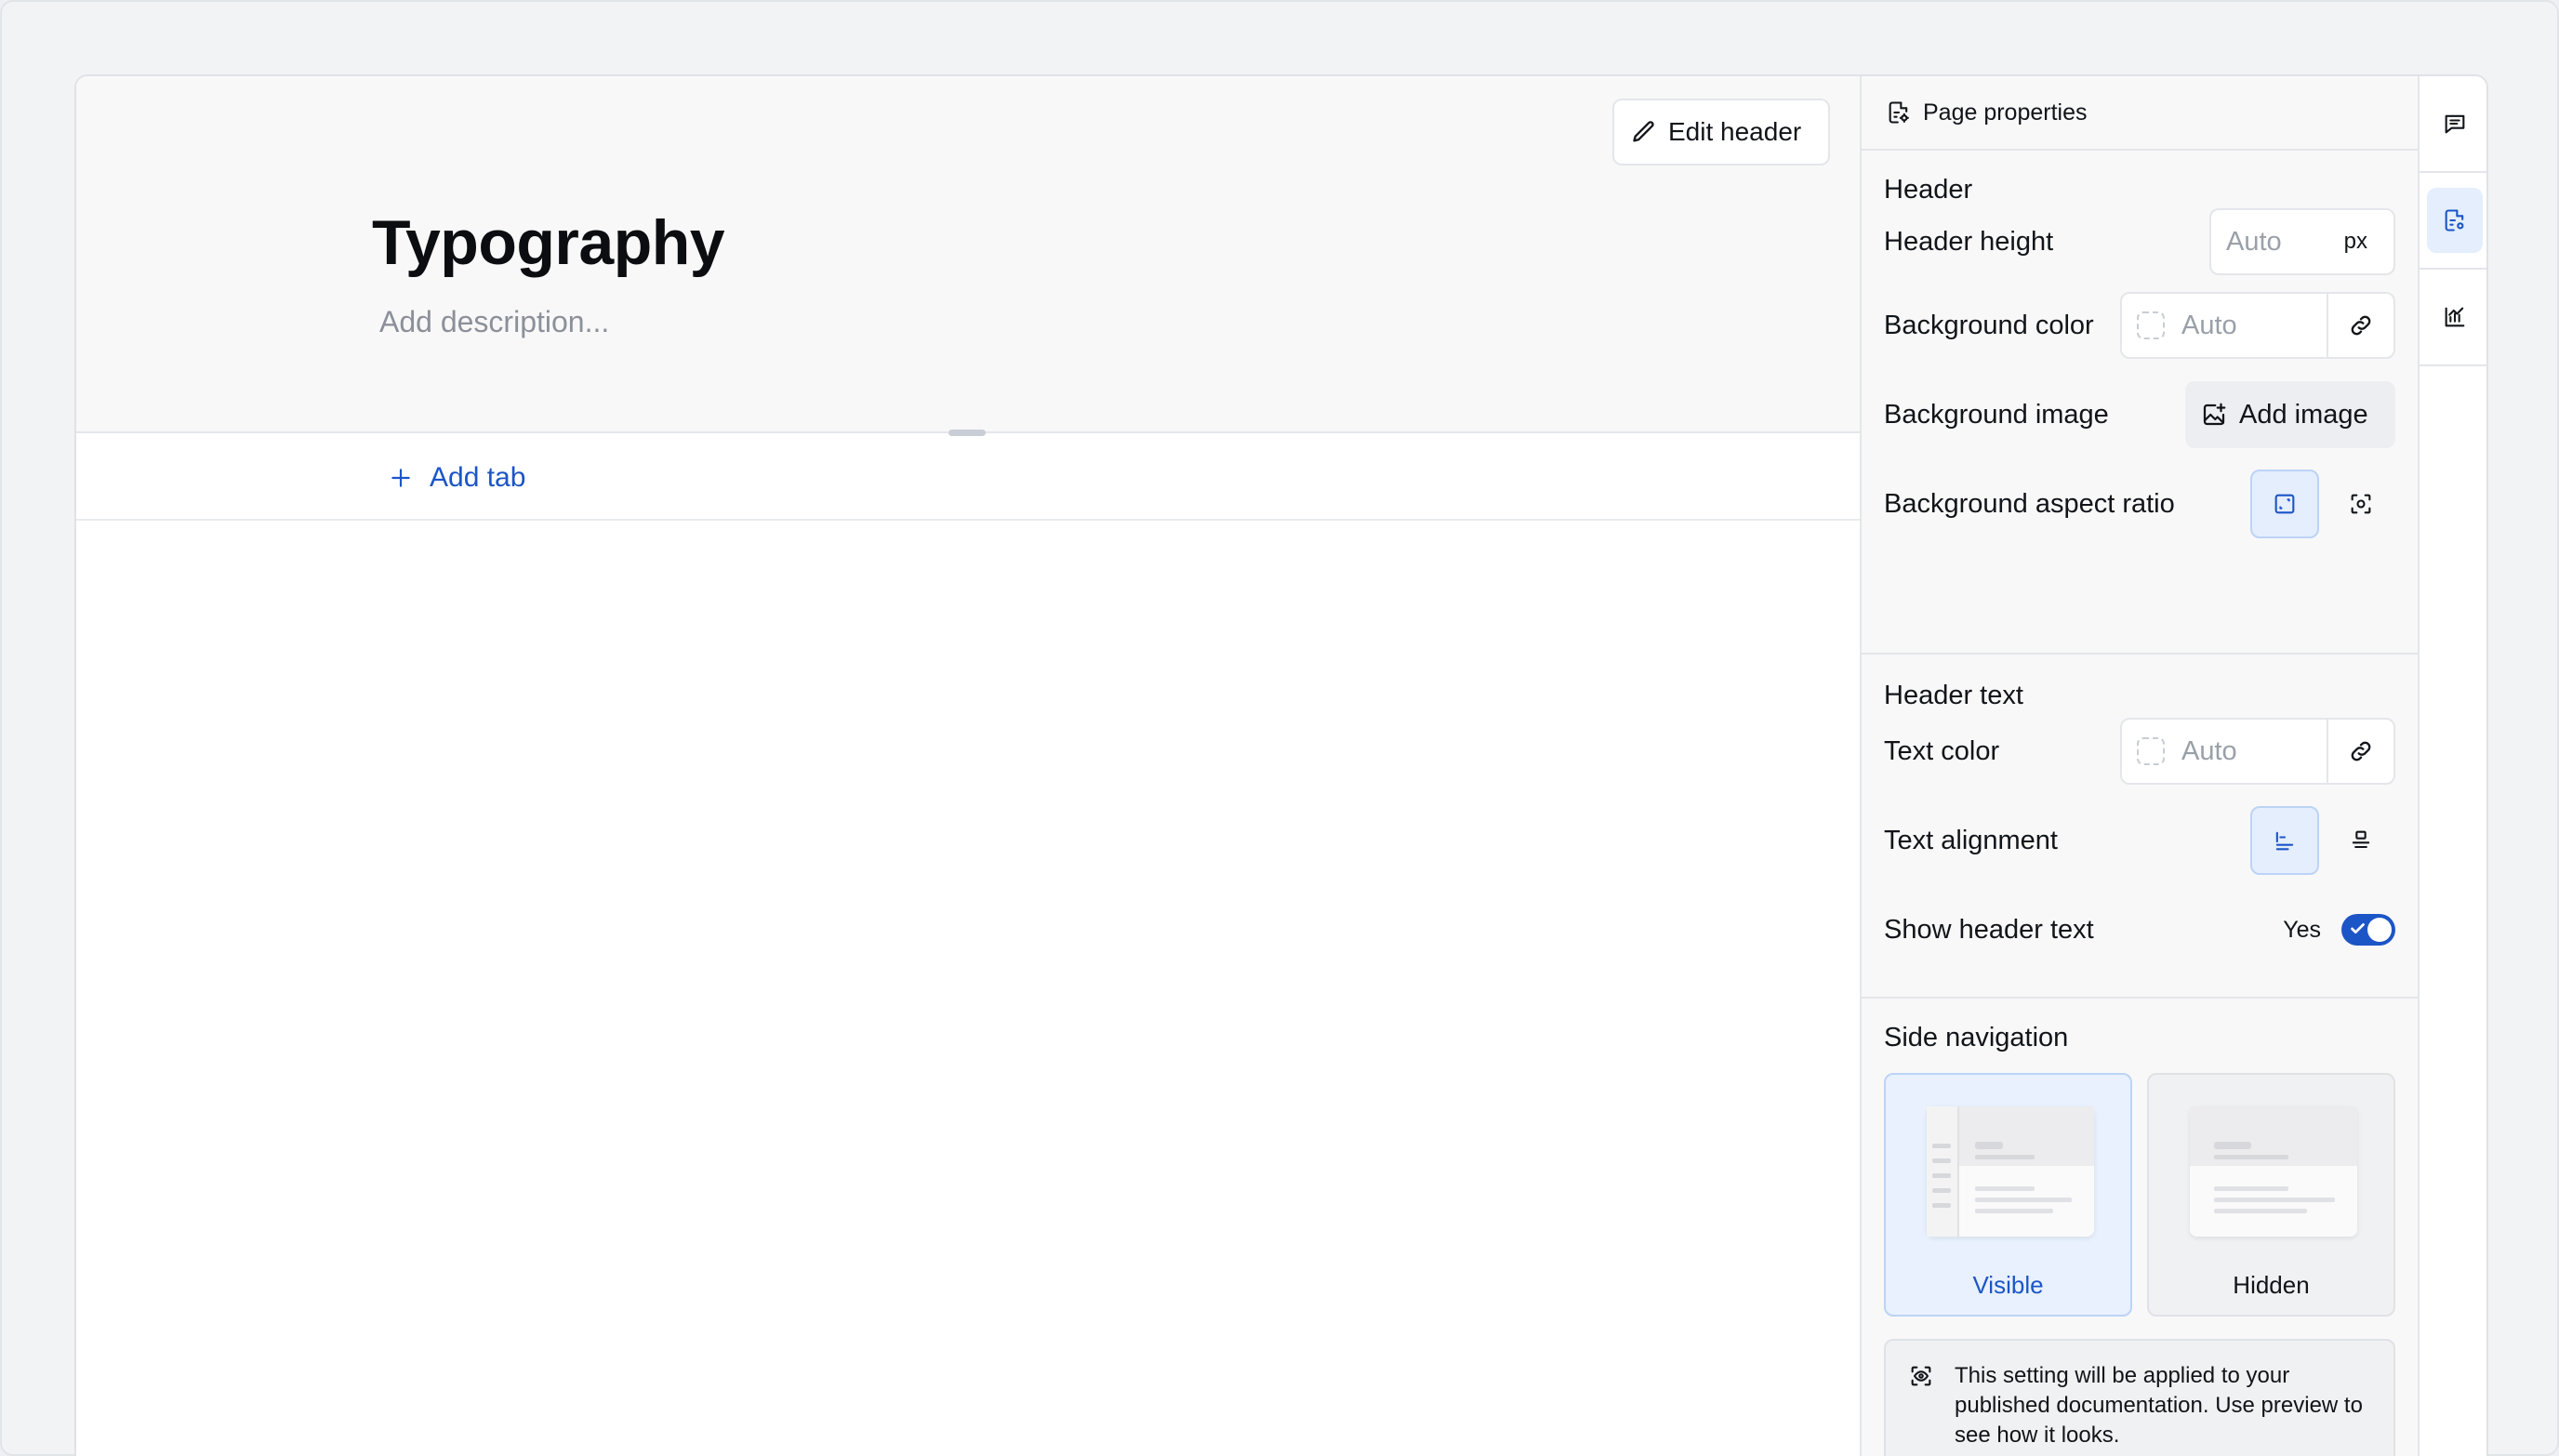 This screenshot has width=2559, height=1456. I want to click on tabs-bar: Add tab, so click(968, 478).